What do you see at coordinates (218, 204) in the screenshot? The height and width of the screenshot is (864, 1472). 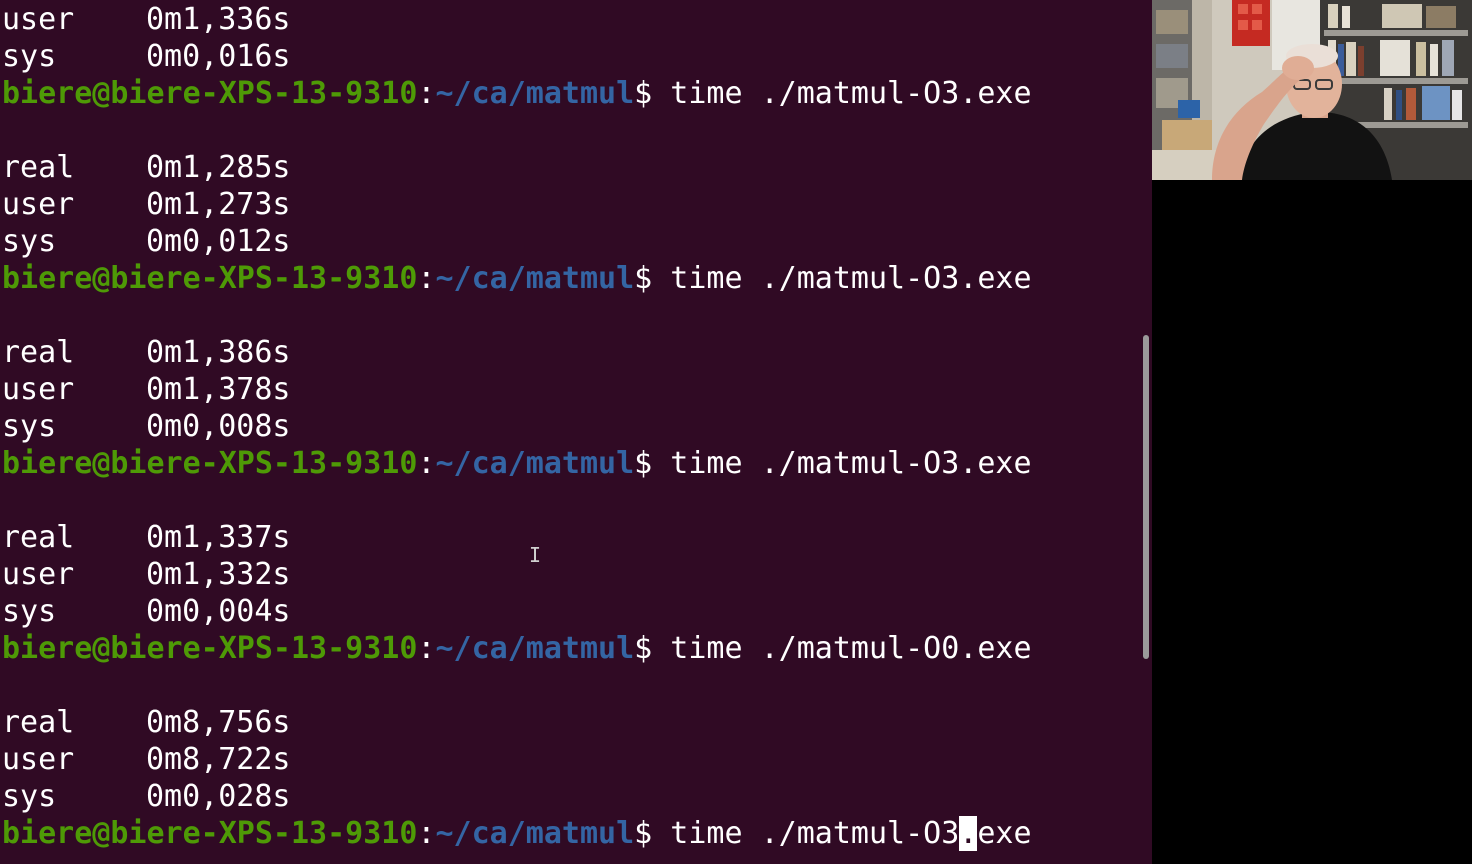 I see `timing-value: 0m1,273s` at bounding box center [218, 204].